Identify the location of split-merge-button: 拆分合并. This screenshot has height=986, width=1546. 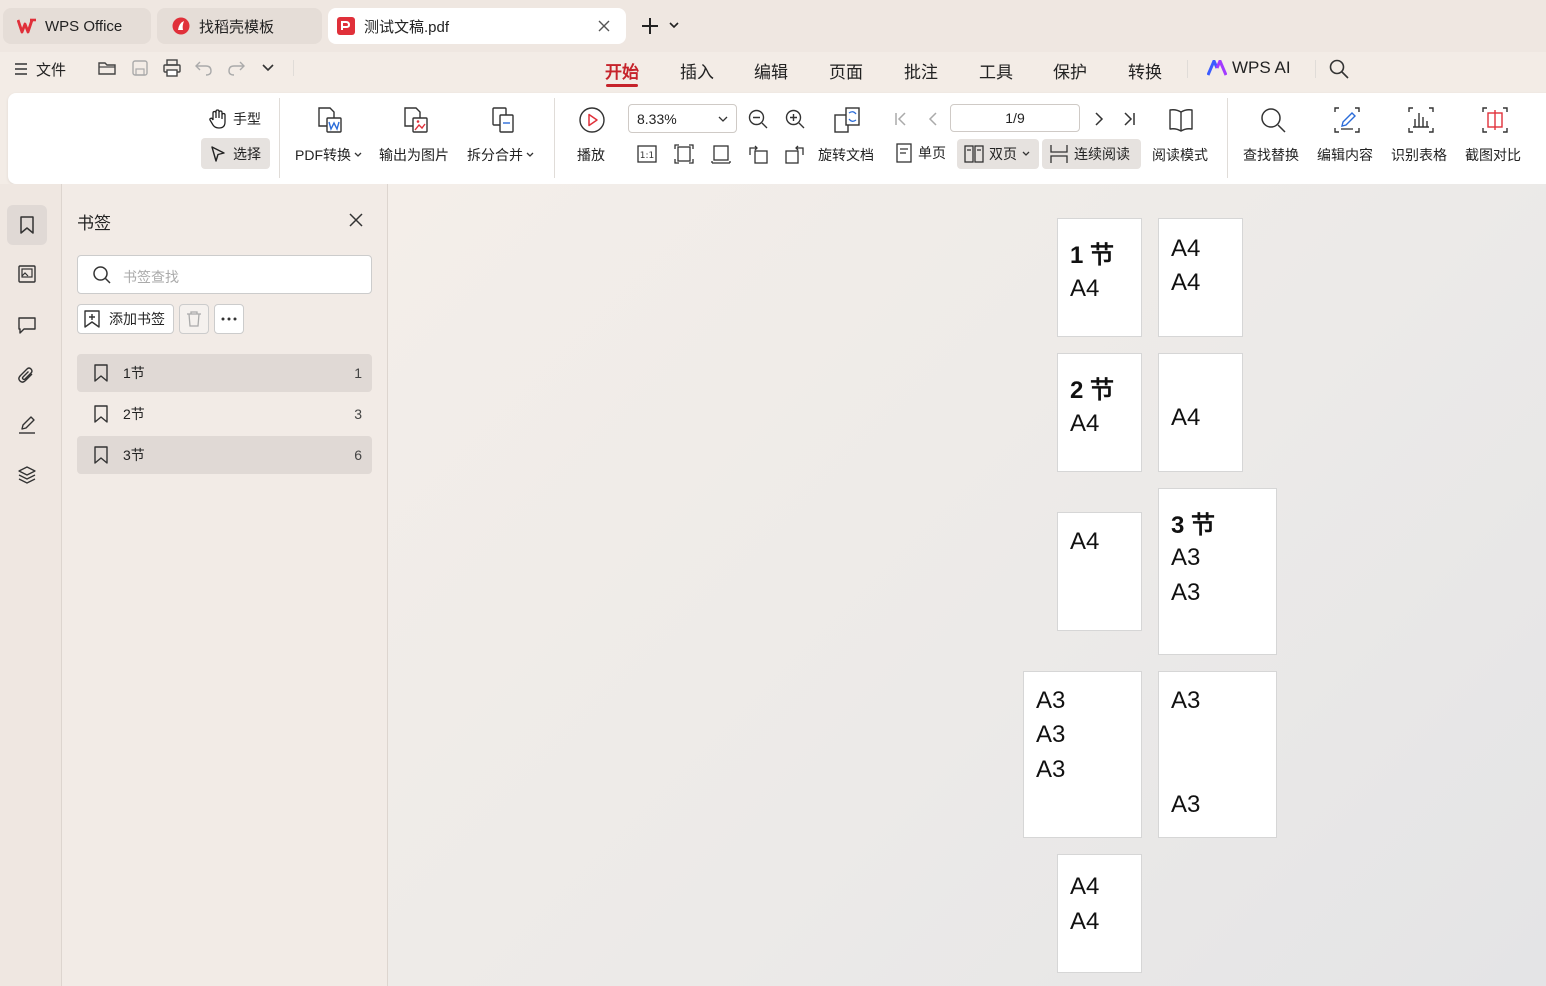
(501, 155).